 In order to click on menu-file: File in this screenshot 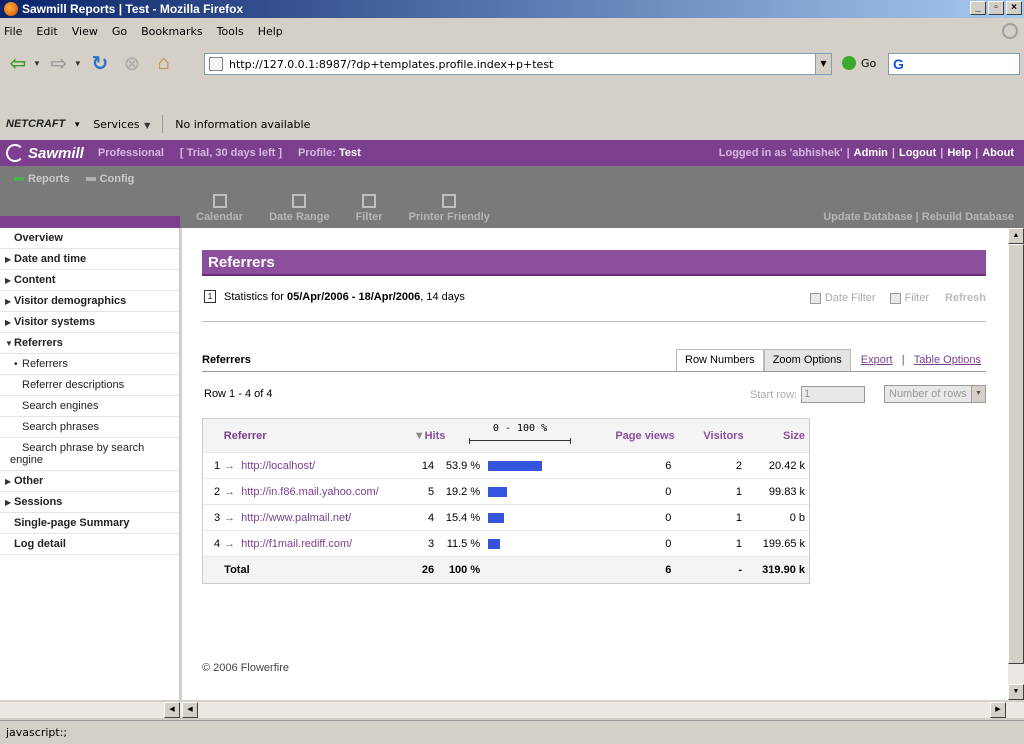, I will do `click(13, 31)`.